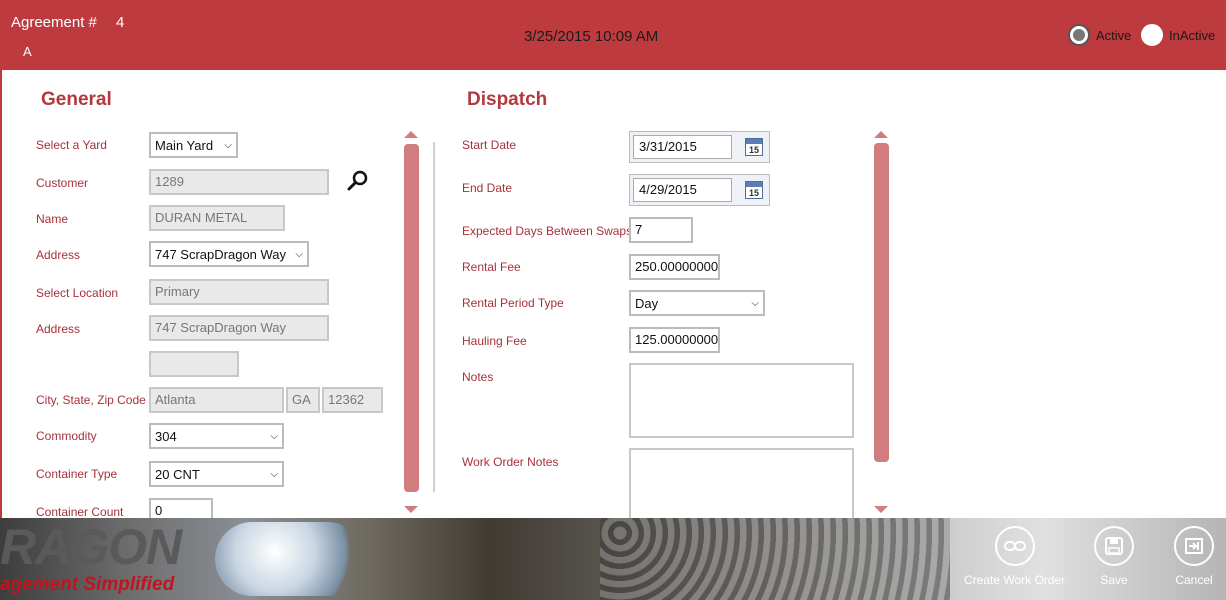 The width and height of the screenshot is (1226, 600). I want to click on brand-tagline: agement Simplified, so click(87, 584).